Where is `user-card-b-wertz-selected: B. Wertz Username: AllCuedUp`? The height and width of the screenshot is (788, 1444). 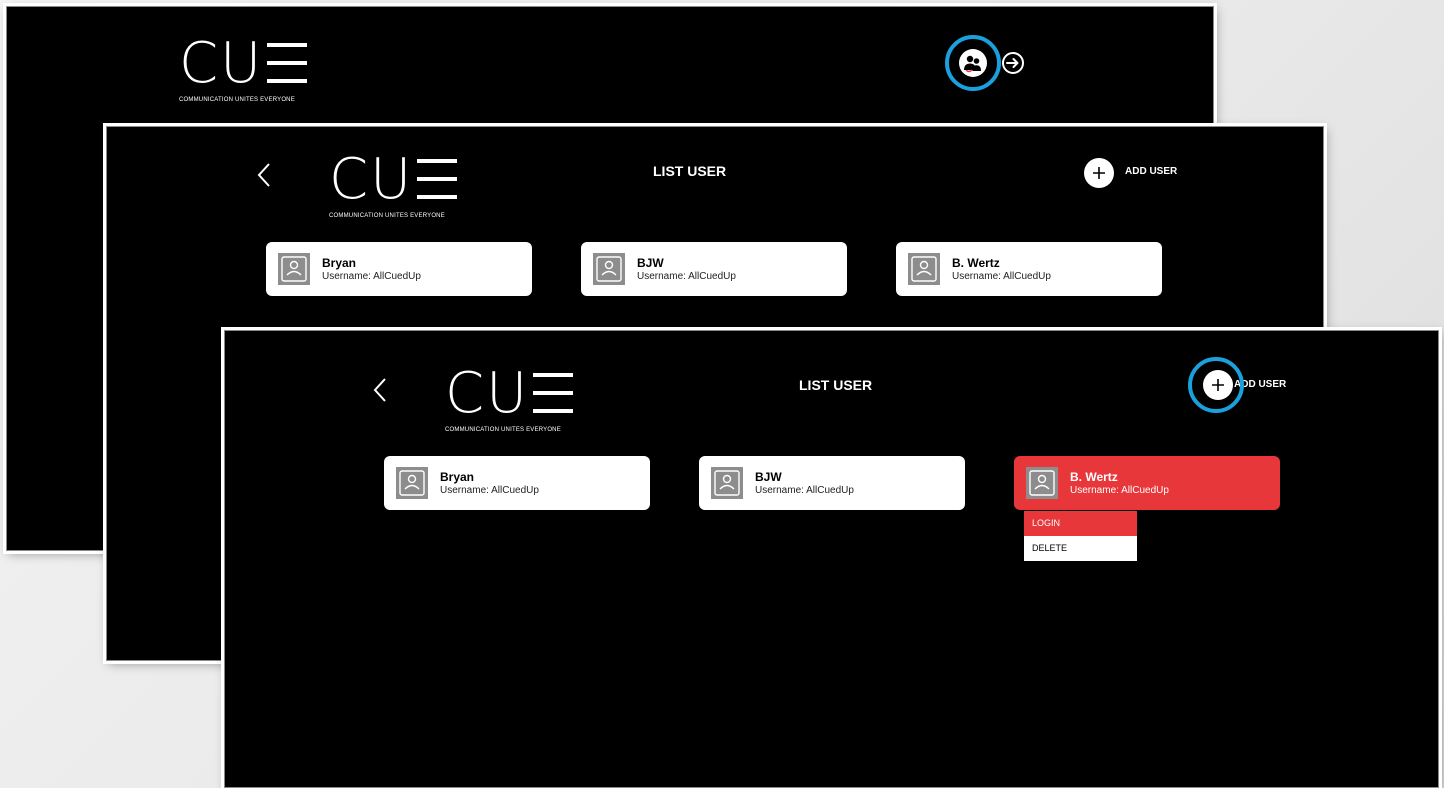
user-card-b-wertz-selected: B. Wertz Username: AllCuedUp is located at coordinates (1147, 483).